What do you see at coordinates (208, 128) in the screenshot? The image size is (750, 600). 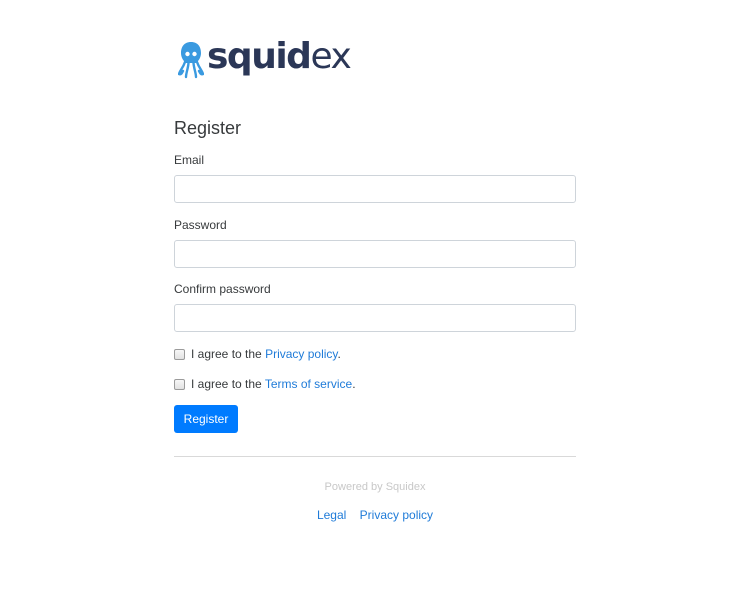 I see `page-title: Register` at bounding box center [208, 128].